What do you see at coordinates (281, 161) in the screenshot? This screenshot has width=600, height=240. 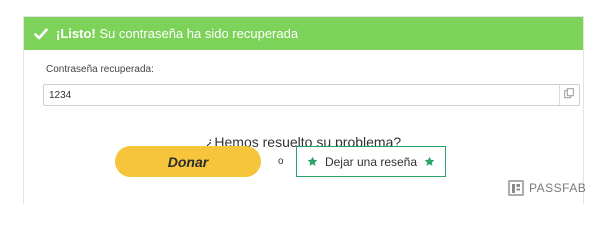 I see `or-separator: o` at bounding box center [281, 161].